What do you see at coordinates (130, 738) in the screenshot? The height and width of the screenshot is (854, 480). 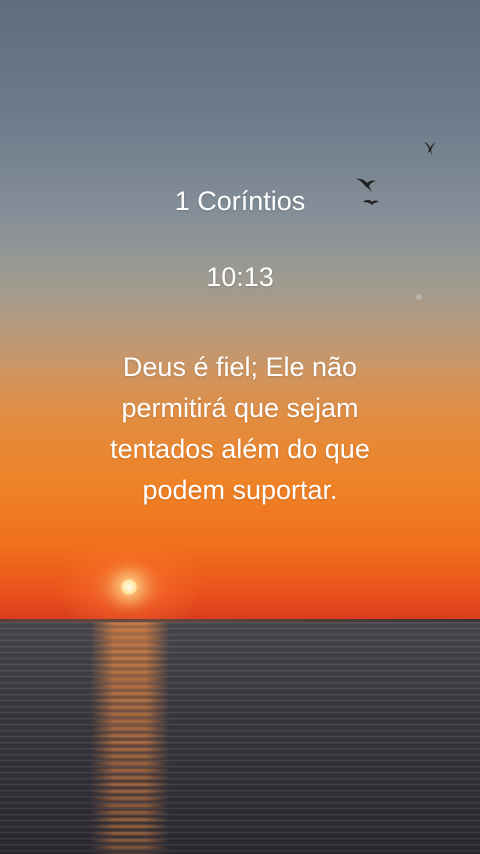 I see `sun-reflection` at bounding box center [130, 738].